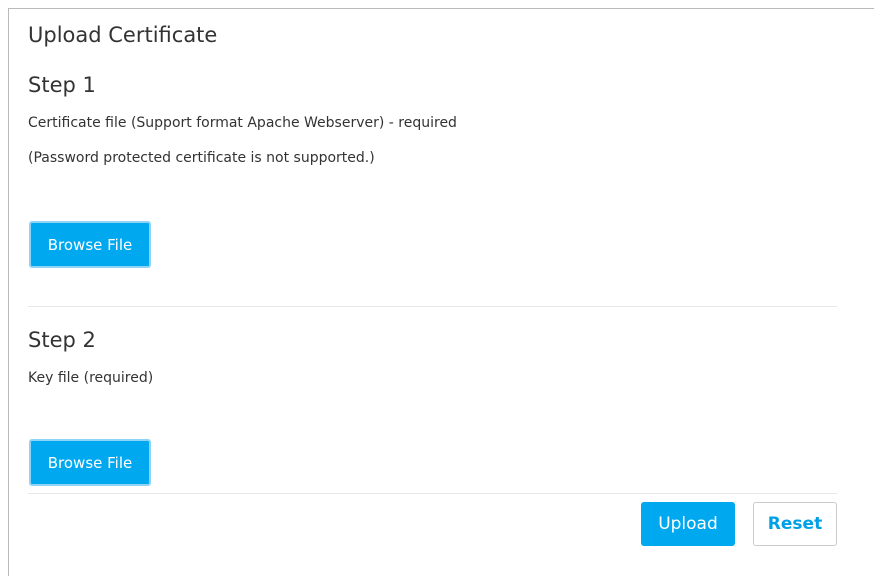  I want to click on step2-browse-file-button: Browse File, so click(90, 462).